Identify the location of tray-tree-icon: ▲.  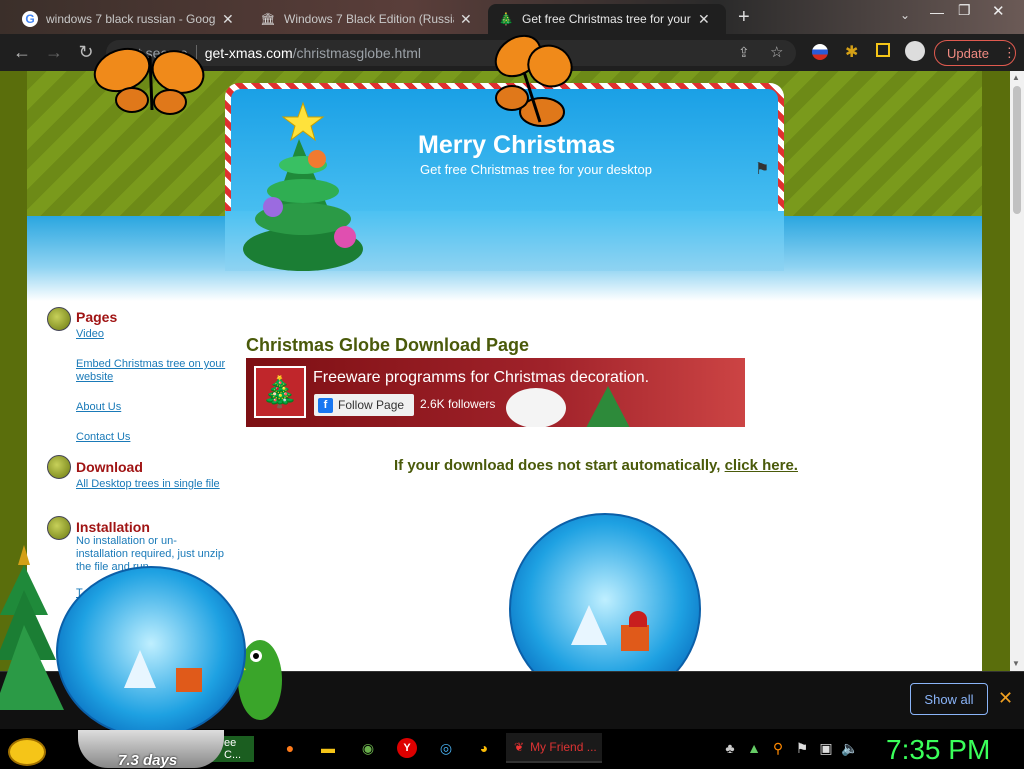
(754, 748).